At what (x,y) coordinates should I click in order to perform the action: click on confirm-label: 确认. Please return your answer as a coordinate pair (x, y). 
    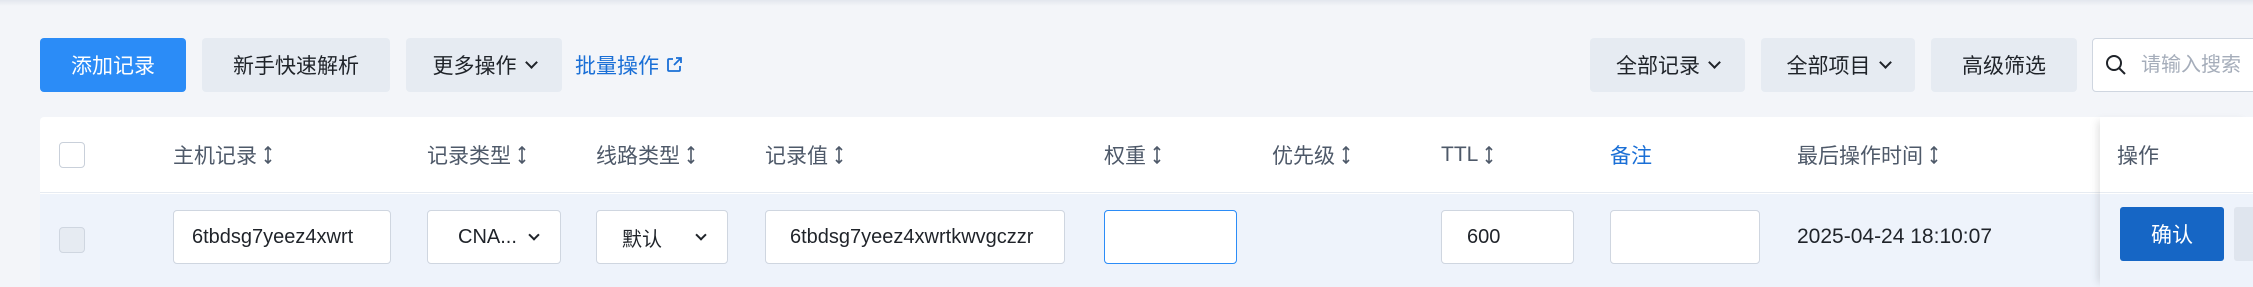
    Looking at the image, I should click on (2172, 235).